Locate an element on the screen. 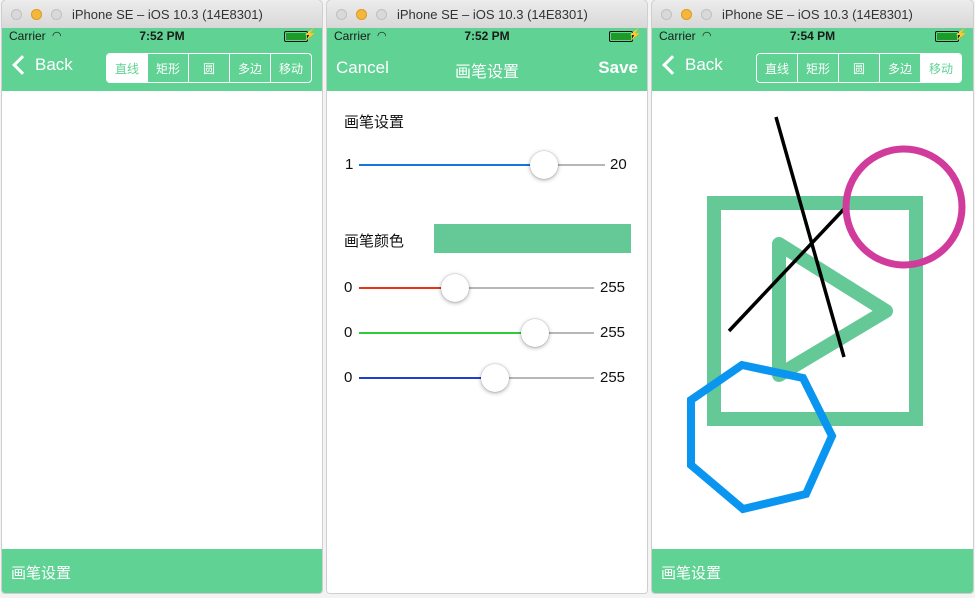  width-slider-fill is located at coordinates (451, 165).